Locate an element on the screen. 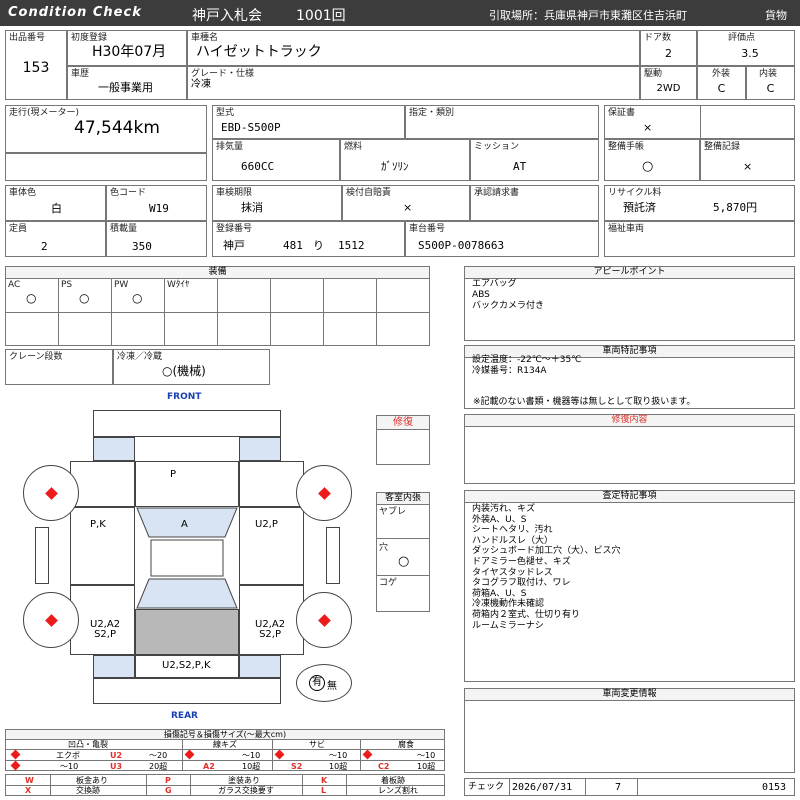 Image resolution: width=800 pixels, height=800 pixels. mileage-cell: 走行(現メーター) 47,544km is located at coordinates (106, 129).